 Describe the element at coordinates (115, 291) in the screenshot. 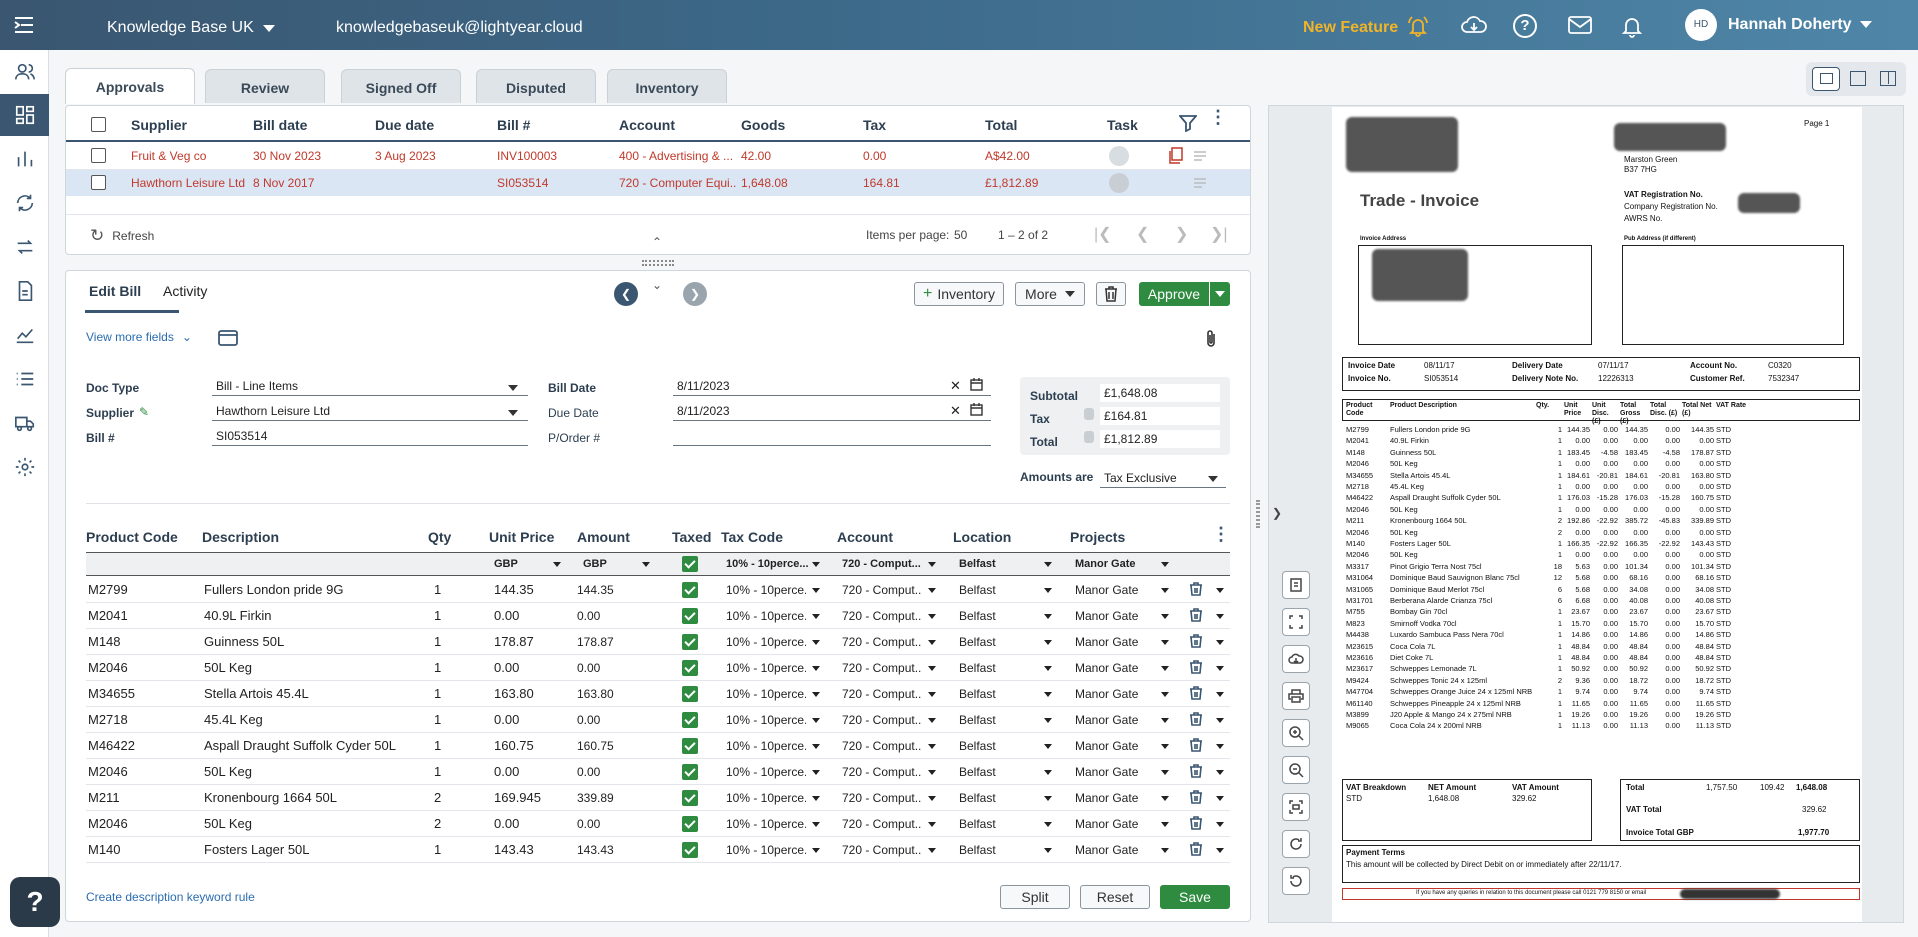

I see `tab-edit-bill: Edit Bill` at that location.